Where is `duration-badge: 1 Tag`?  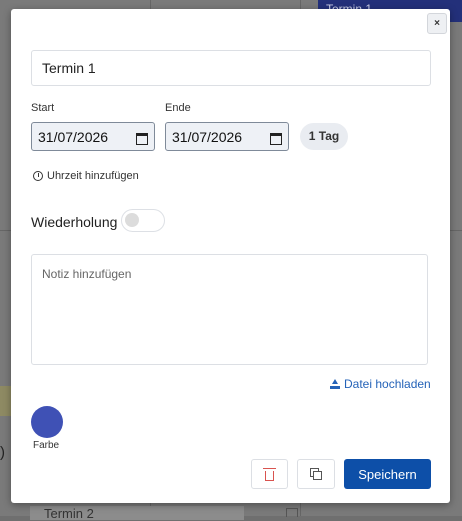 duration-badge: 1 Tag is located at coordinates (324, 136).